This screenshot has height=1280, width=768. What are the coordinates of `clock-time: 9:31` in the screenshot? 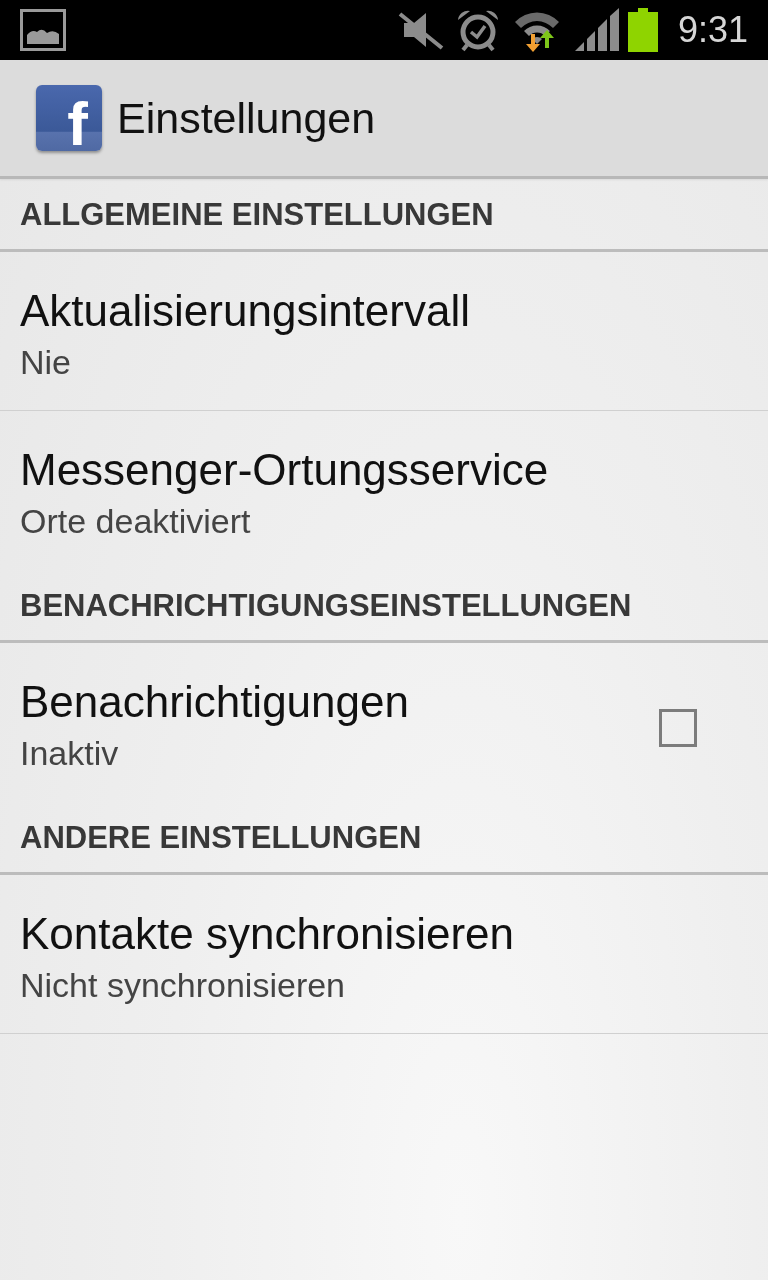 It's located at (712, 30).